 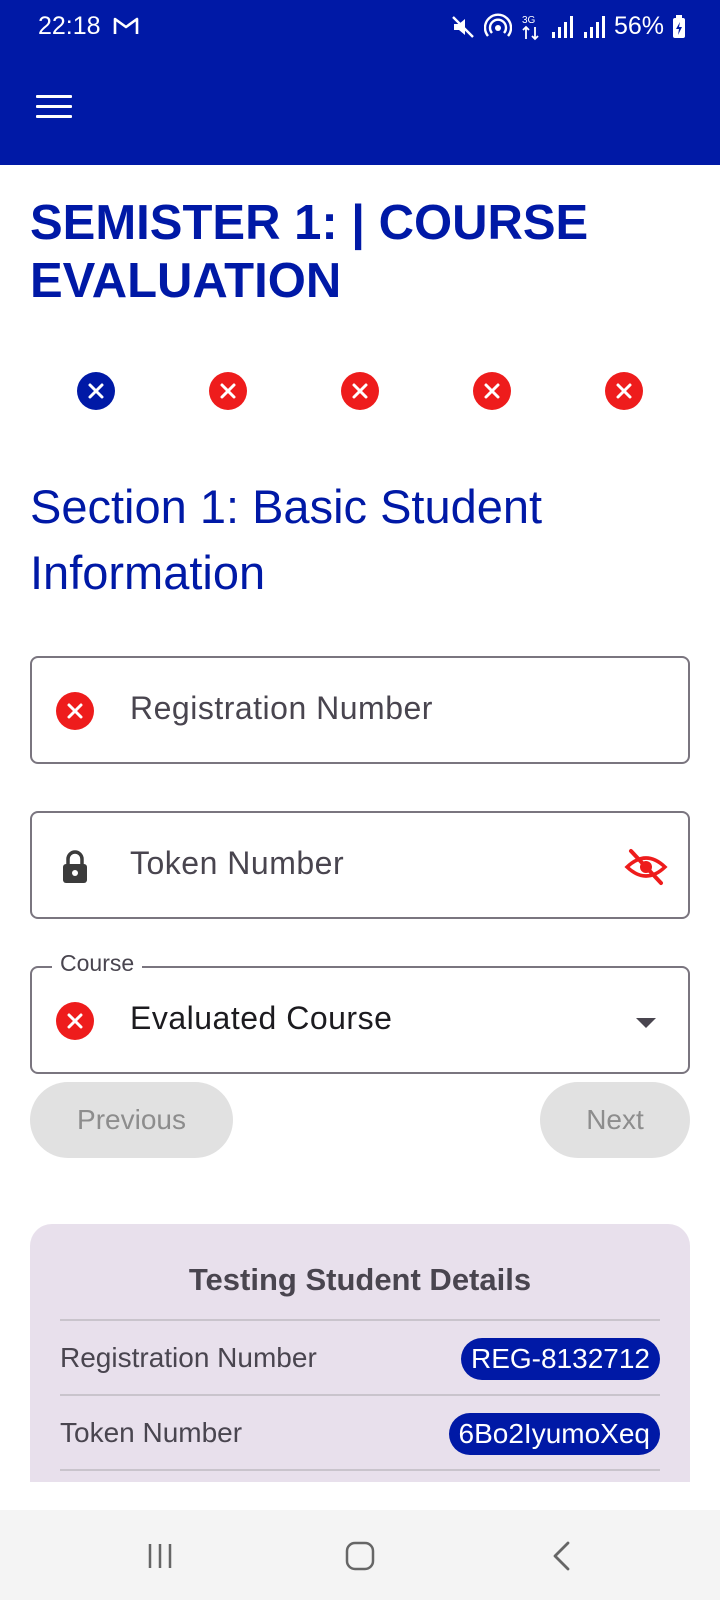 I want to click on lock-icon, so click(x=75, y=866).